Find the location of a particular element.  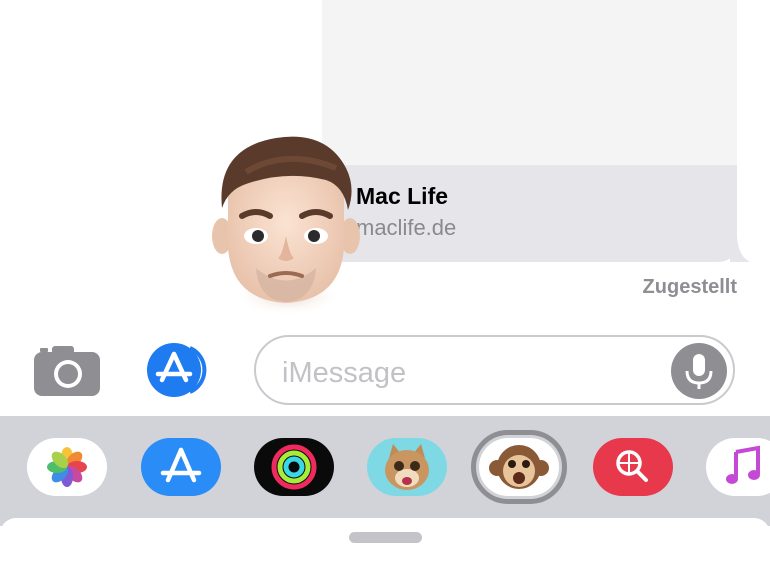

dictation-button is located at coordinates (699, 371).